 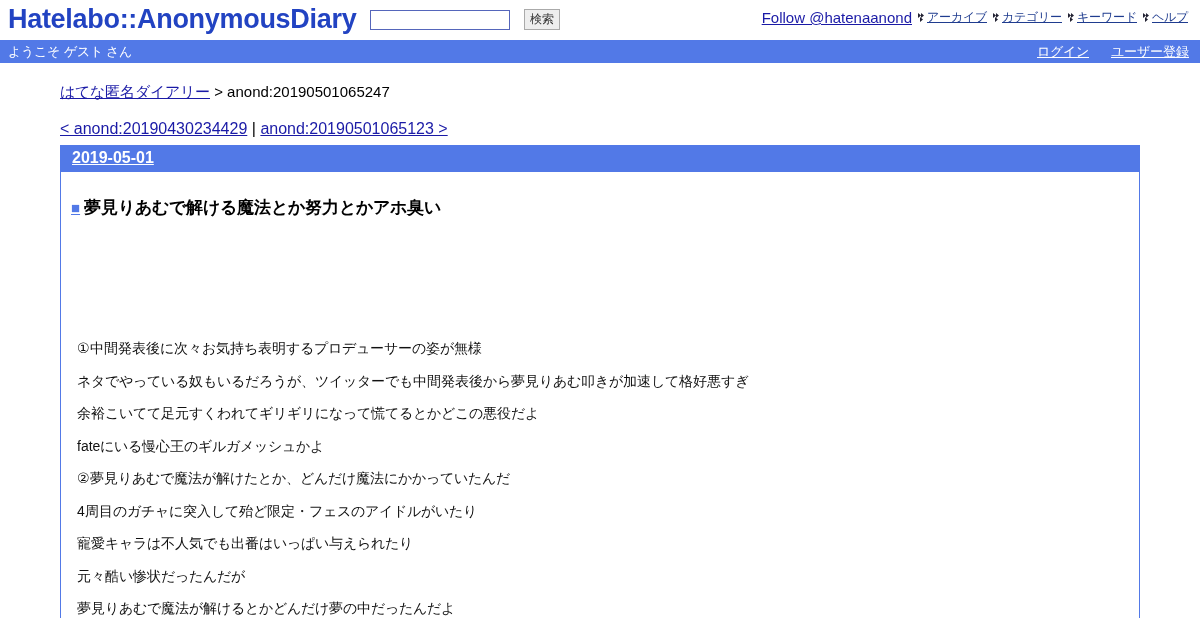 What do you see at coordinates (245, 543) in the screenshot?
I see `entry-paragraph: 寵愛キャラは不人気でも出番はいっぱい与えられたり` at bounding box center [245, 543].